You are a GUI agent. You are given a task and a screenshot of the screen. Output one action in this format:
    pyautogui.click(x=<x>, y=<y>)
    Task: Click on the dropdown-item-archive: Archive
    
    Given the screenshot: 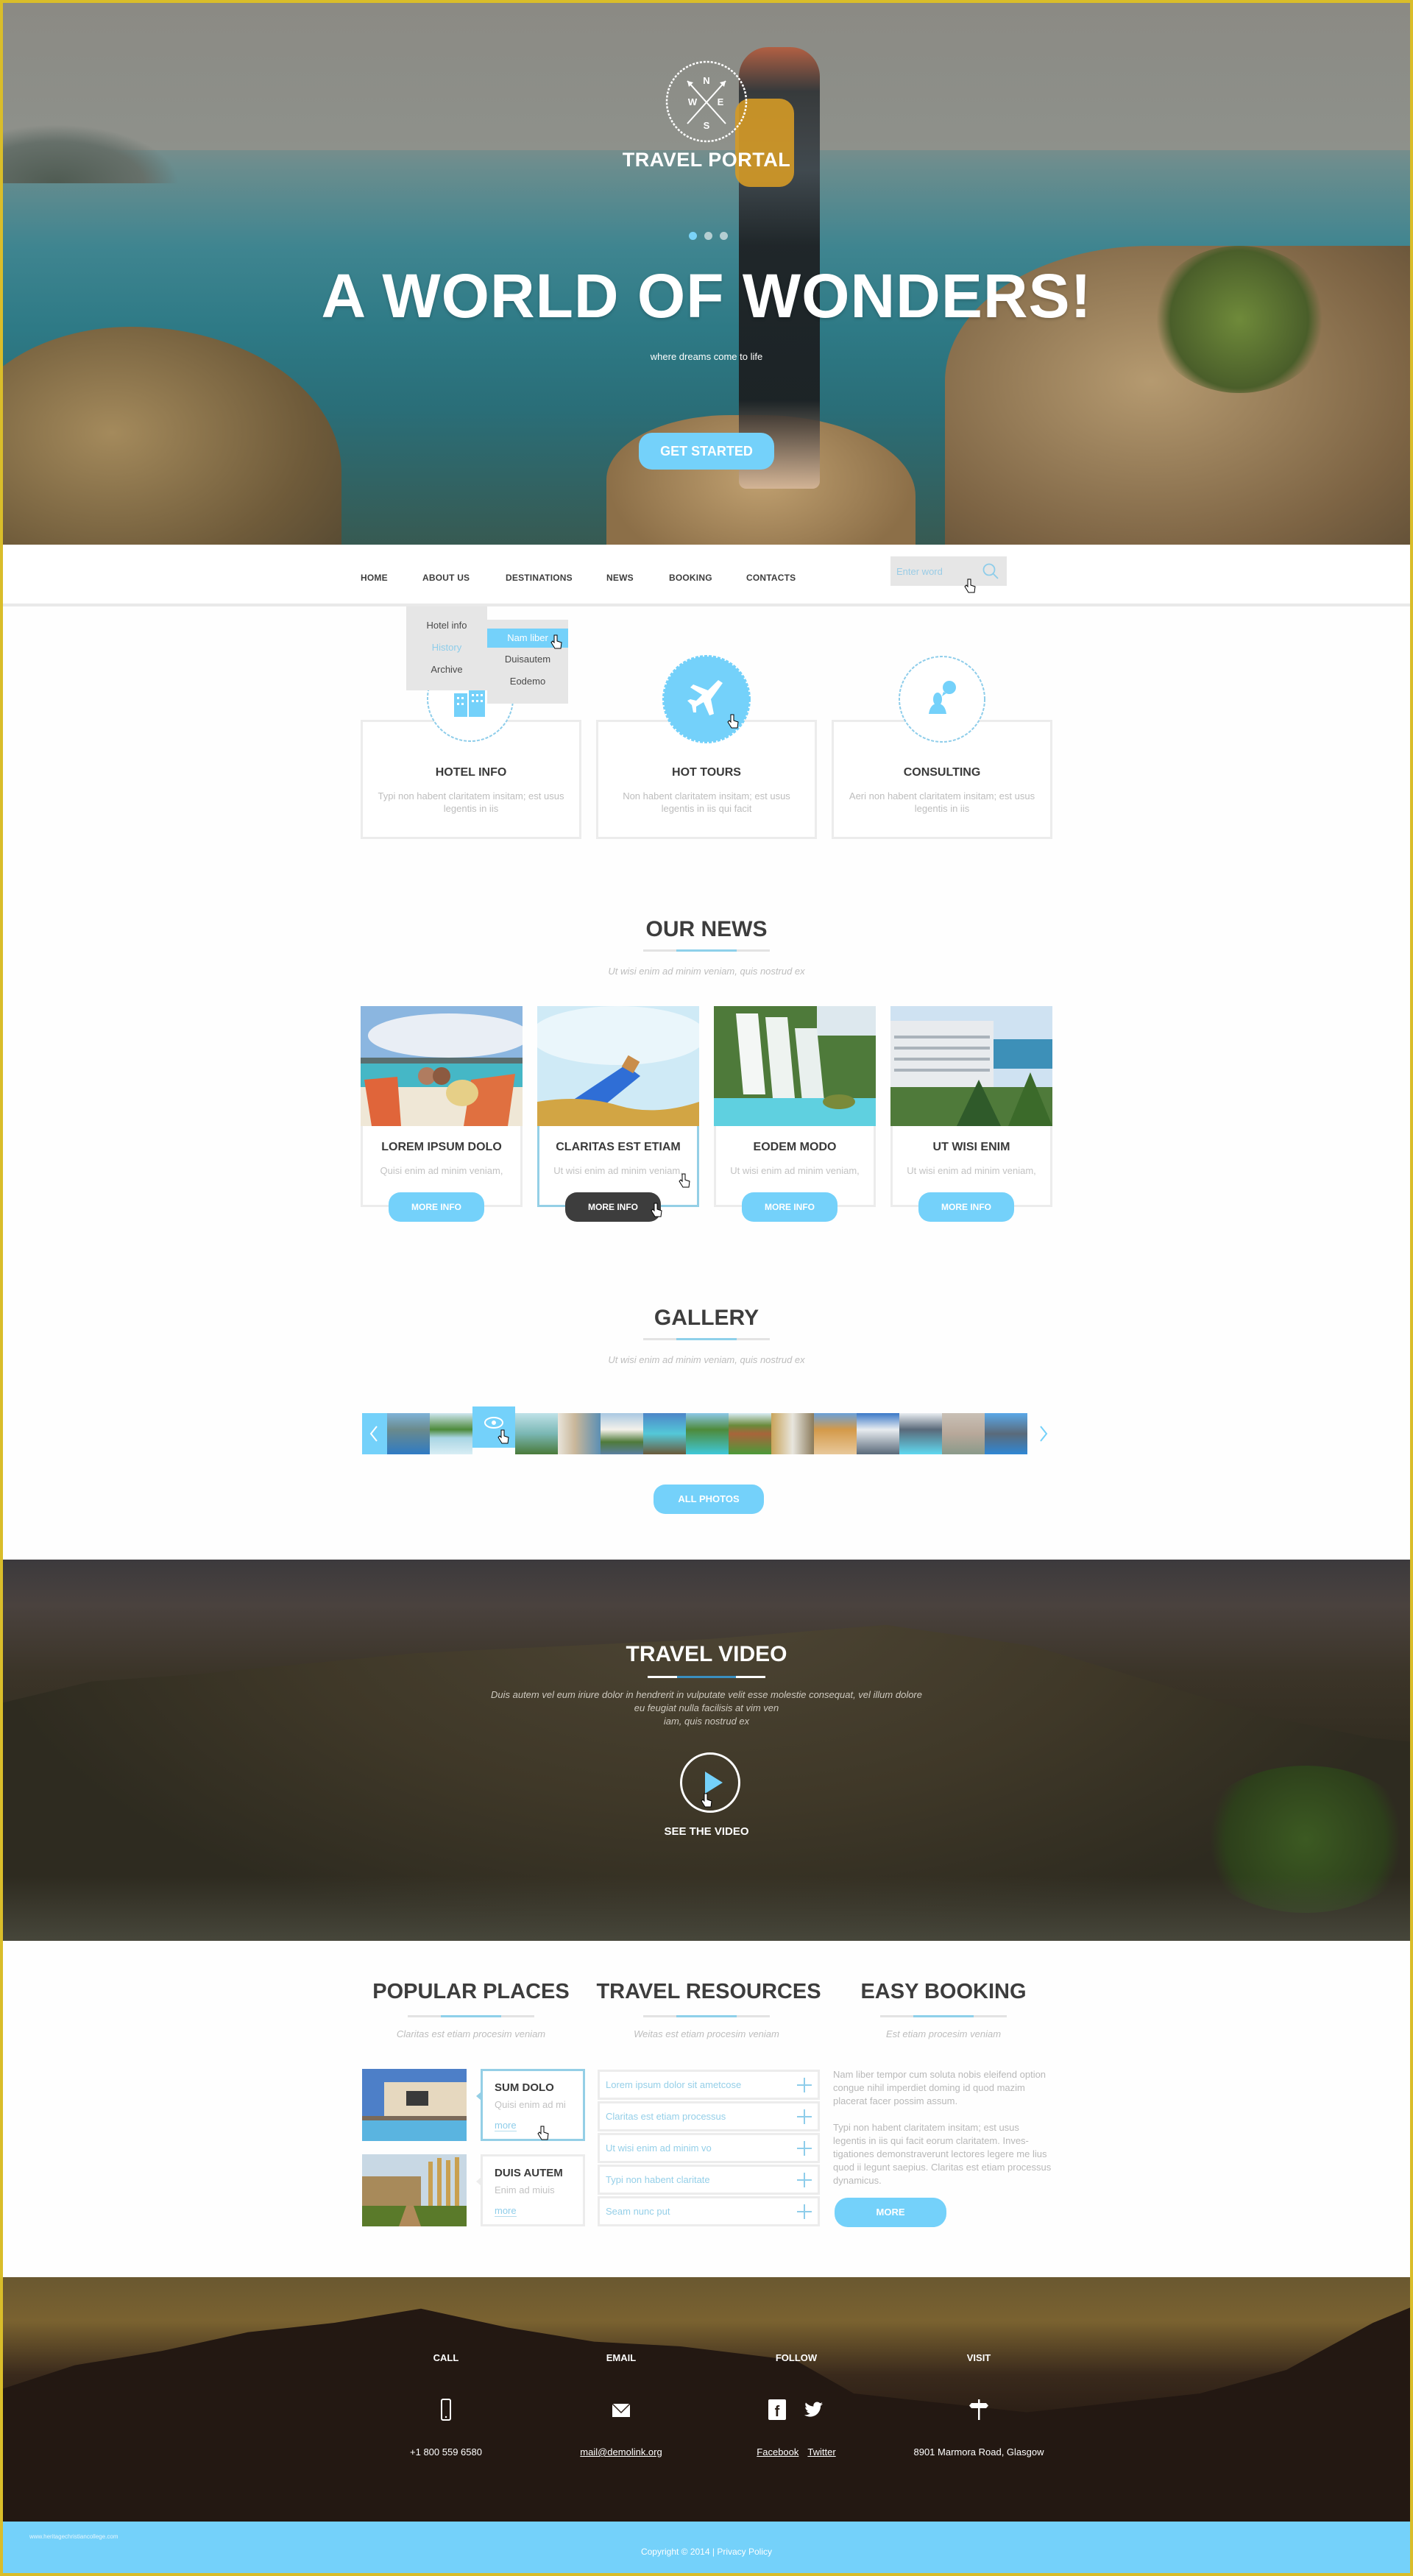 What is the action you would take?
    pyautogui.click(x=446, y=669)
    